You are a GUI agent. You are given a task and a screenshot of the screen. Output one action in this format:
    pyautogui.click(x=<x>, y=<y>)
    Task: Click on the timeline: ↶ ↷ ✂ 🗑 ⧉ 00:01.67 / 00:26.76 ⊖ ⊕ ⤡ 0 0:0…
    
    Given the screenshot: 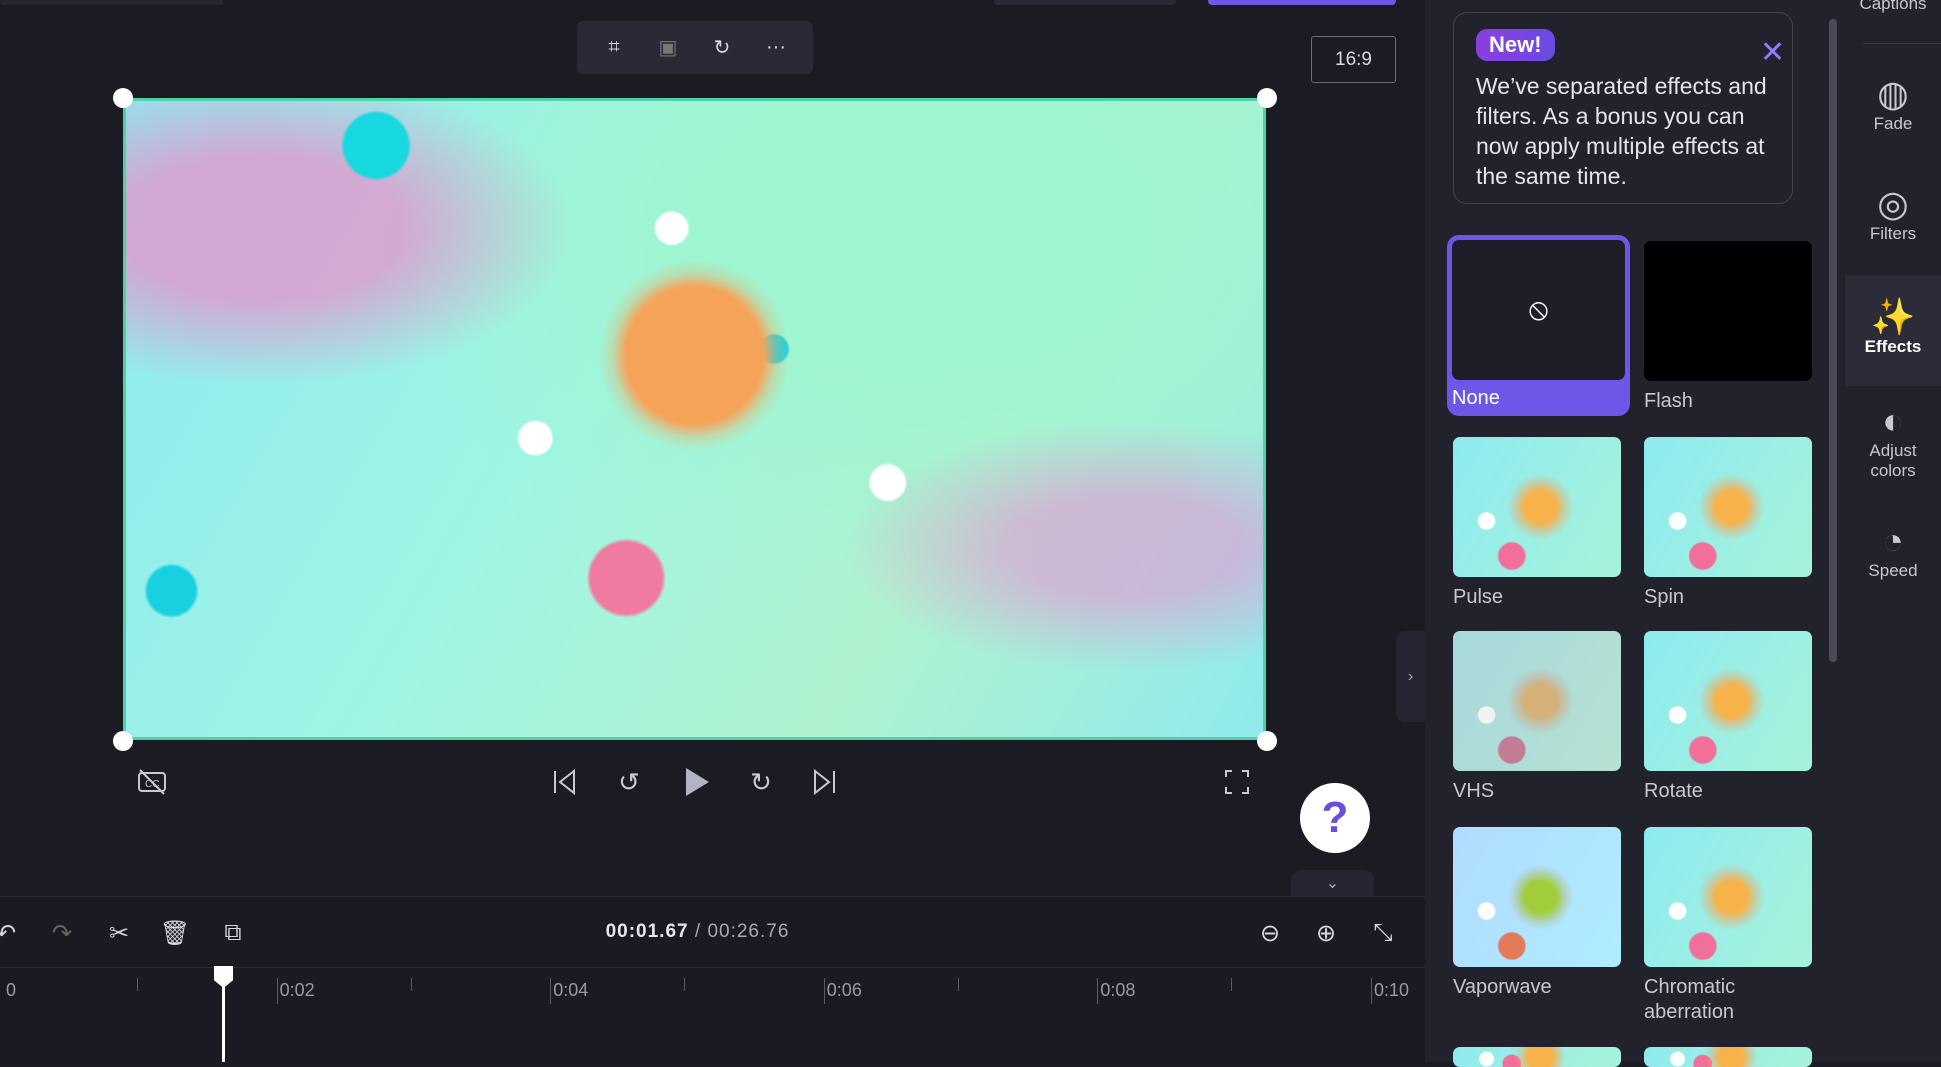 What is the action you would take?
    pyautogui.click(x=753, y=979)
    